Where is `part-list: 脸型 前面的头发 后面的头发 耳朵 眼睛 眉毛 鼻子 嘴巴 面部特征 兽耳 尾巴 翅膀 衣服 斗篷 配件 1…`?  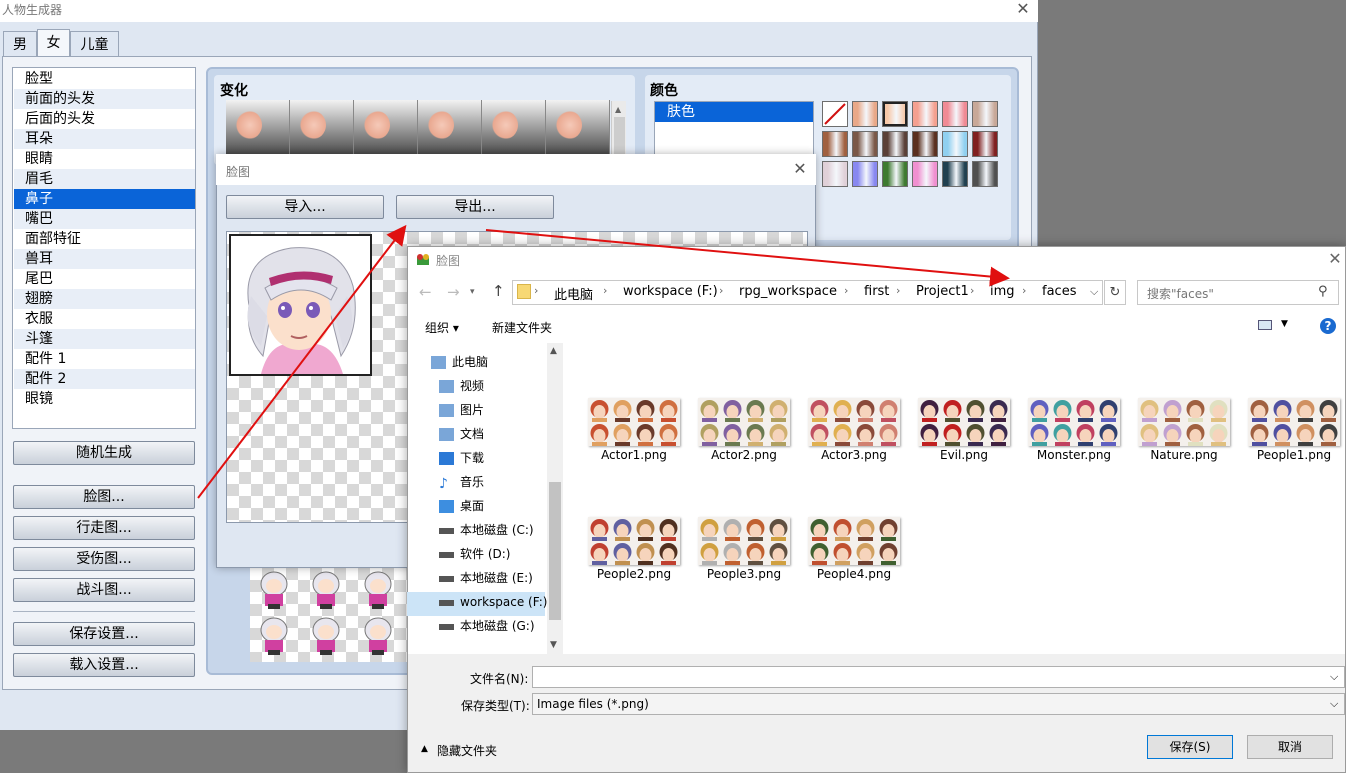
part-list: 脸型 前面的头发 后面的头发 耳朵 眼睛 眉毛 鼻子 嘴巴 面部特征 兽耳 尾巴 翅膀 衣服 斗篷 配件 1… is located at coordinates (104, 248).